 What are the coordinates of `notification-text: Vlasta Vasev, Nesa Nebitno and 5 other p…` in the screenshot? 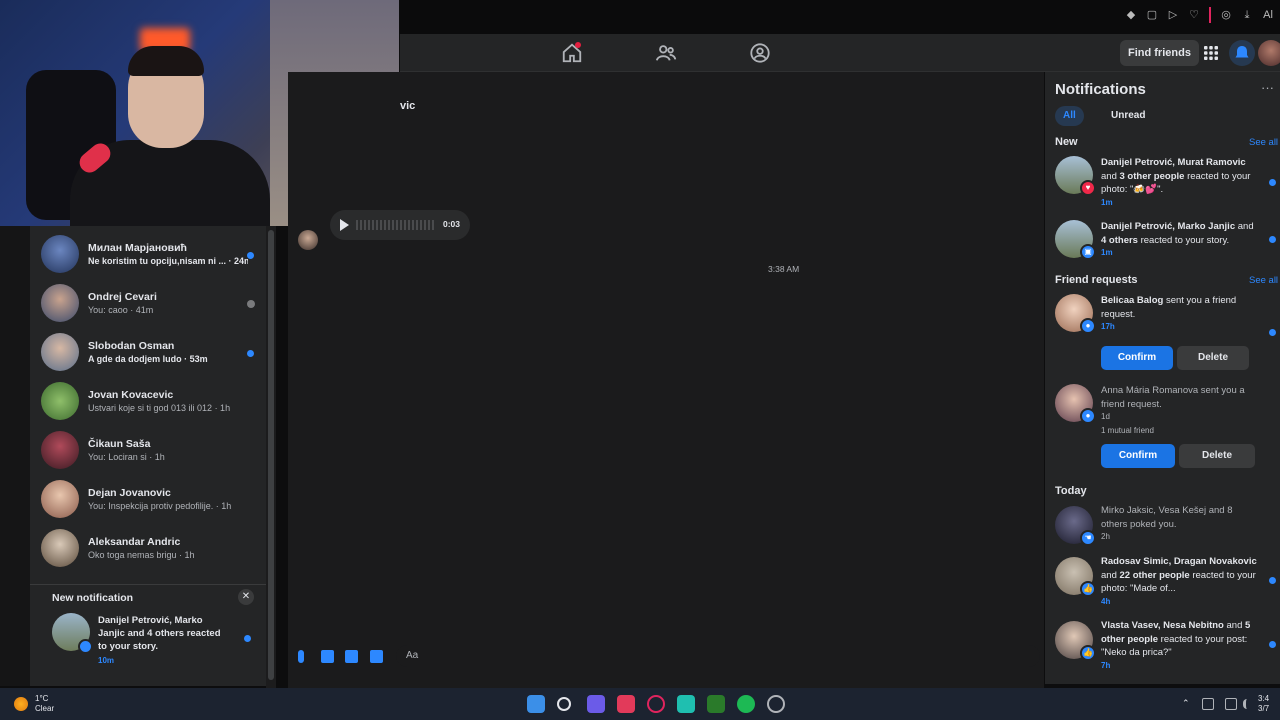 It's located at (1176, 639).